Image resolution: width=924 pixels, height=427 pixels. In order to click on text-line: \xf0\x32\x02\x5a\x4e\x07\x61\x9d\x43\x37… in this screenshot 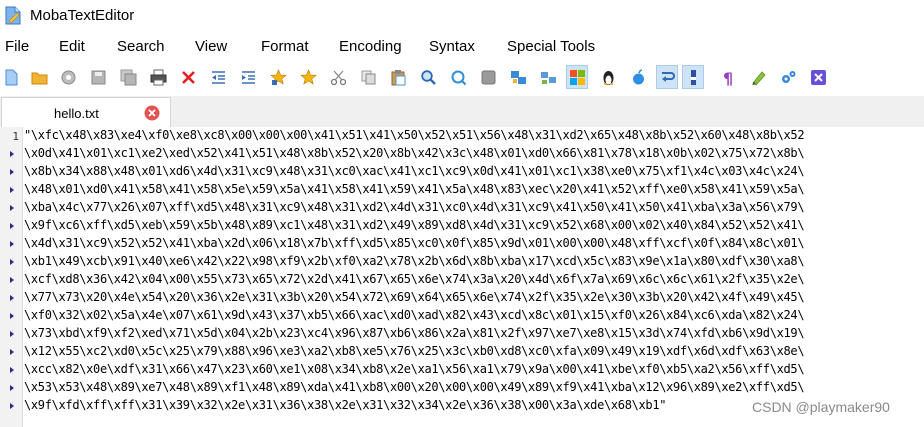, I will do `click(414, 315)`.